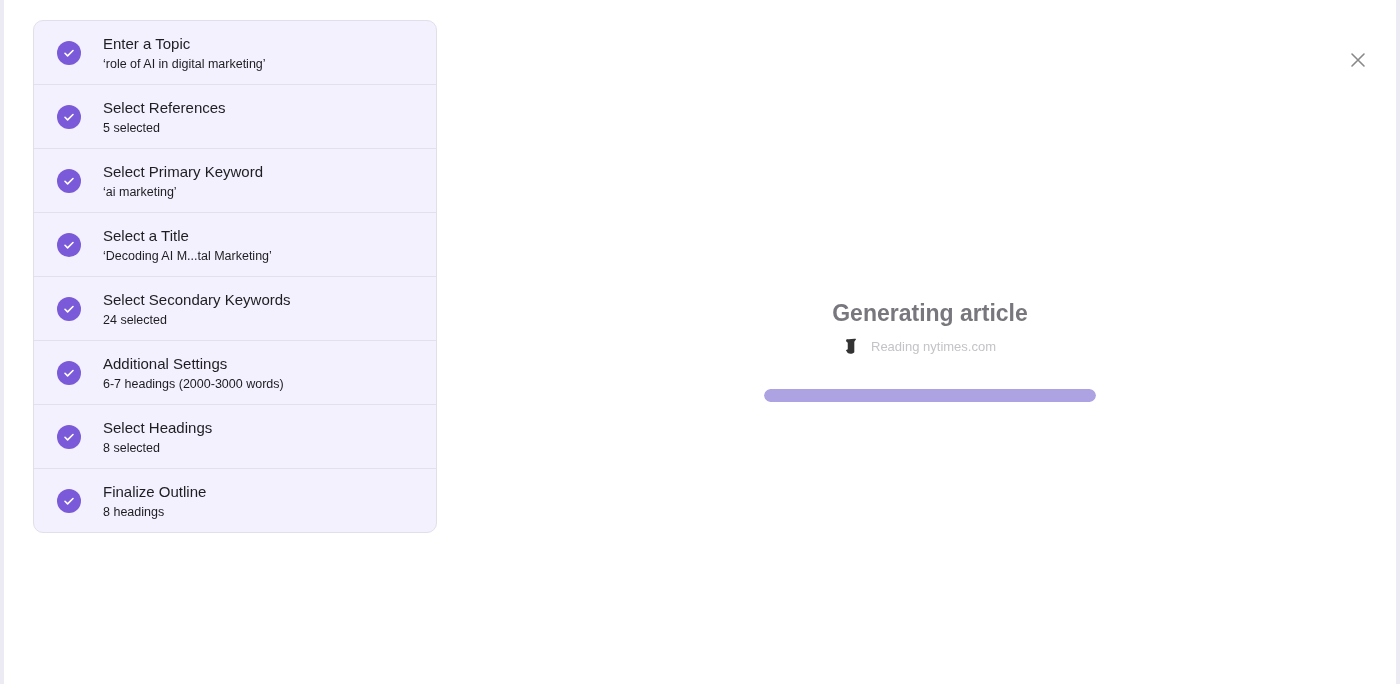 The image size is (1400, 684). I want to click on status-heading: Generating article, so click(930, 313).